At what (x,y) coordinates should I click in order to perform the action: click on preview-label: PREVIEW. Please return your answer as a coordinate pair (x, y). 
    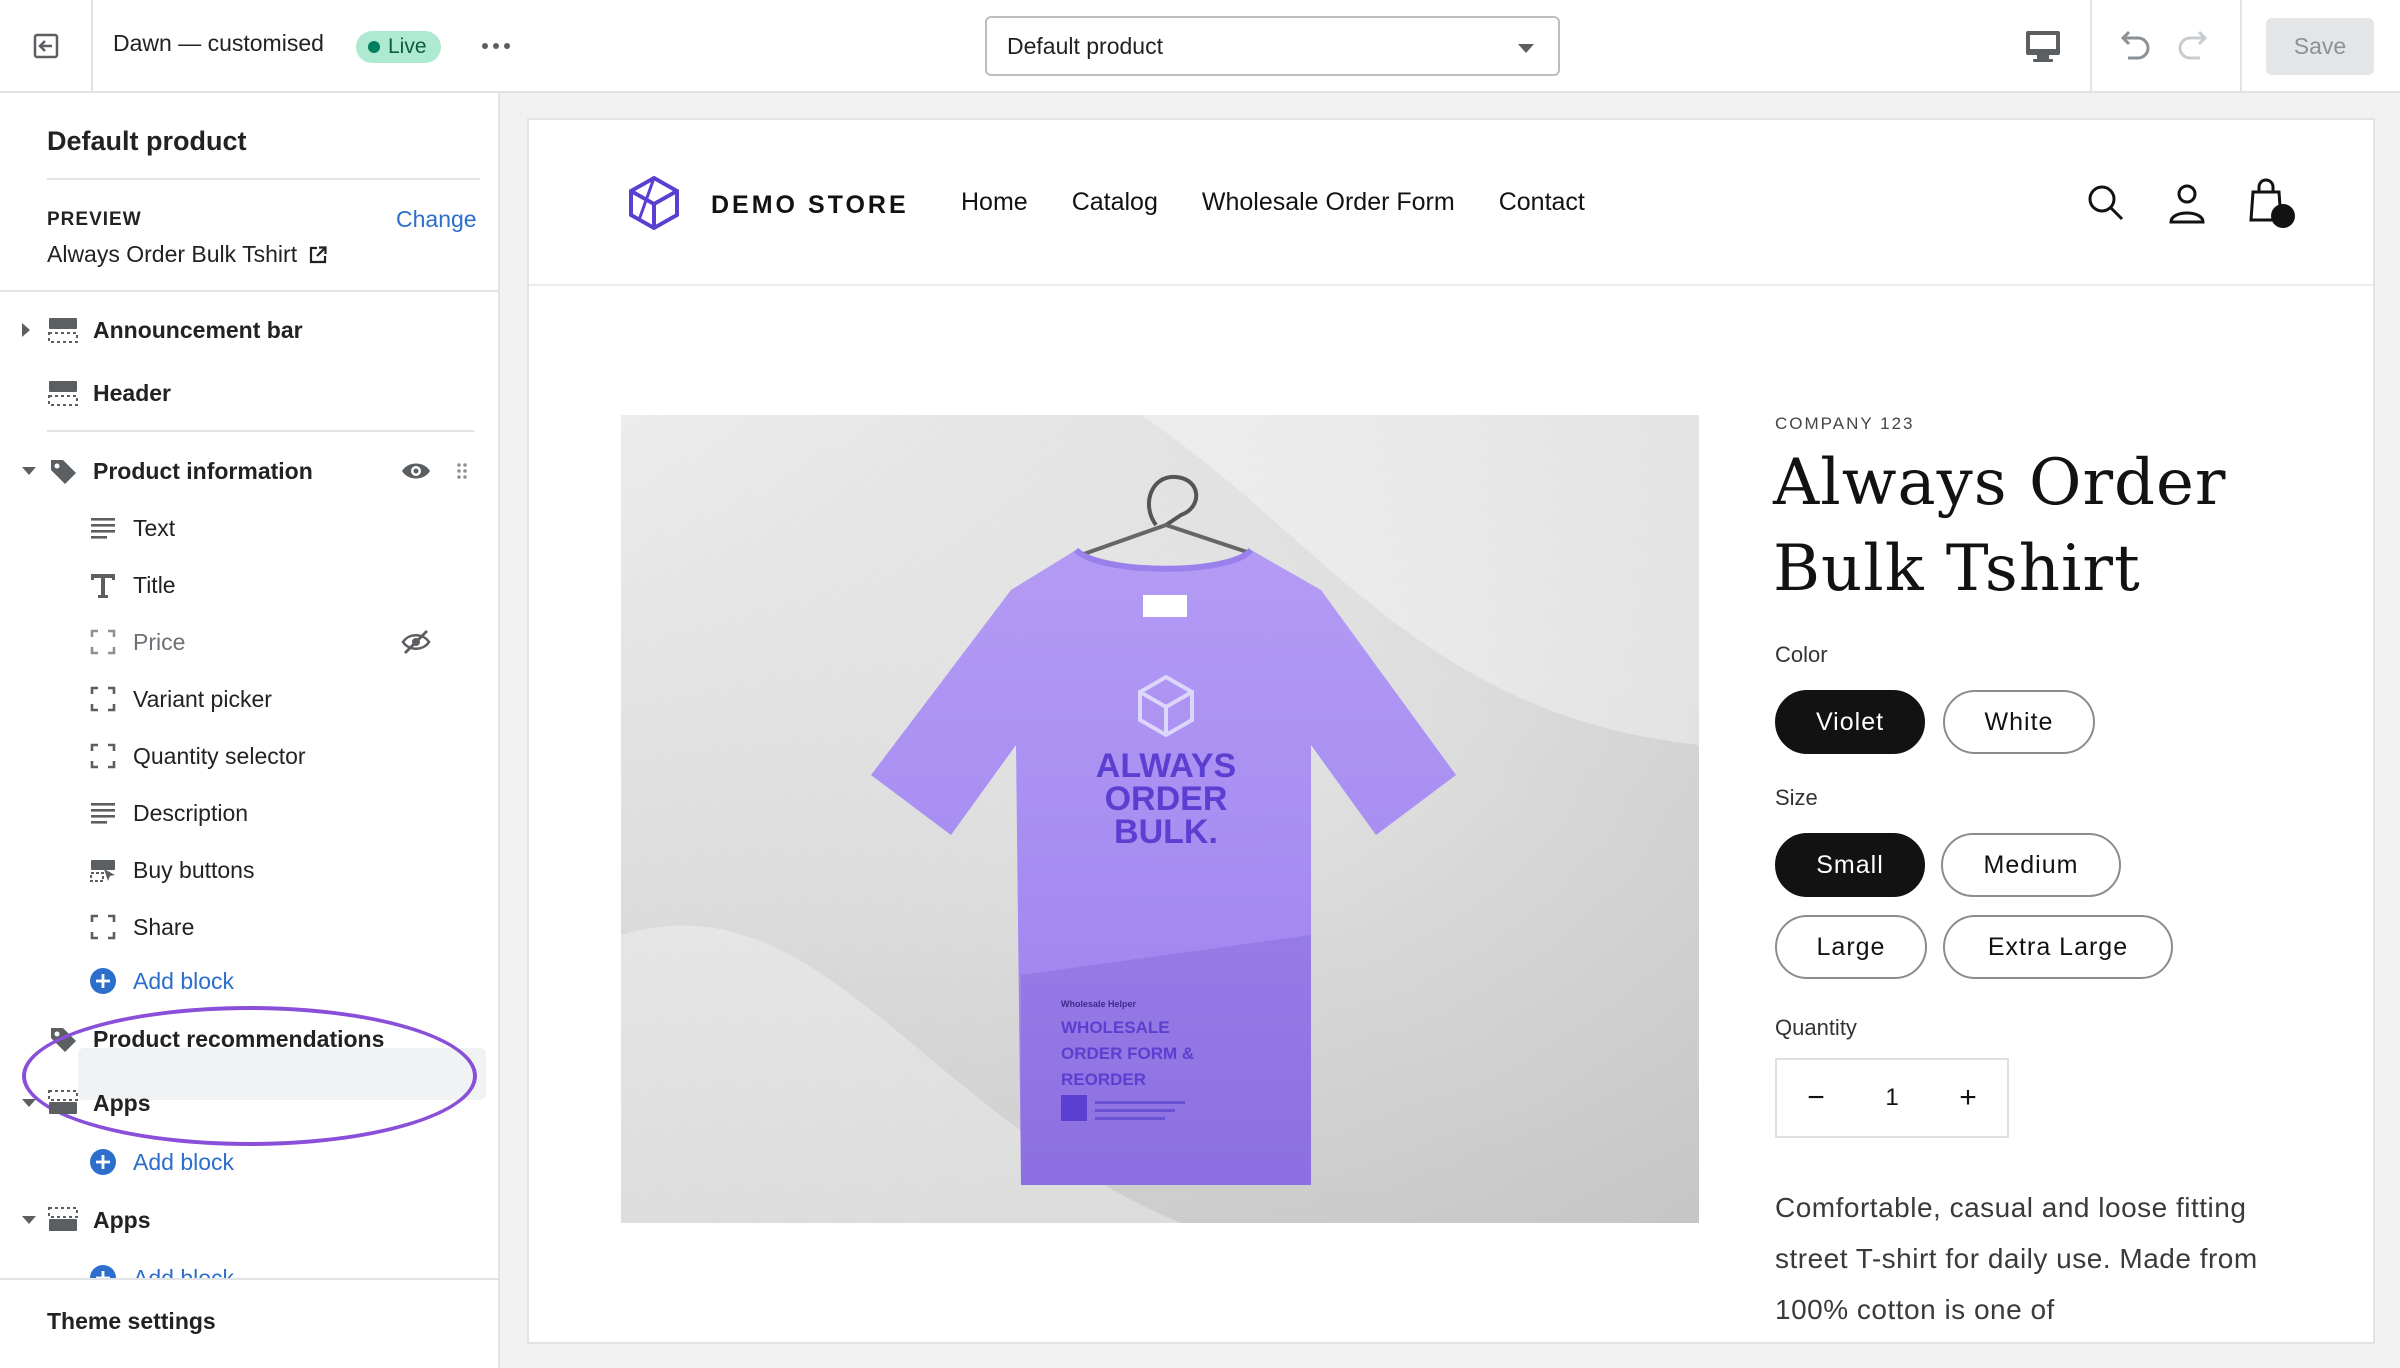
    Looking at the image, I should click on (94, 219).